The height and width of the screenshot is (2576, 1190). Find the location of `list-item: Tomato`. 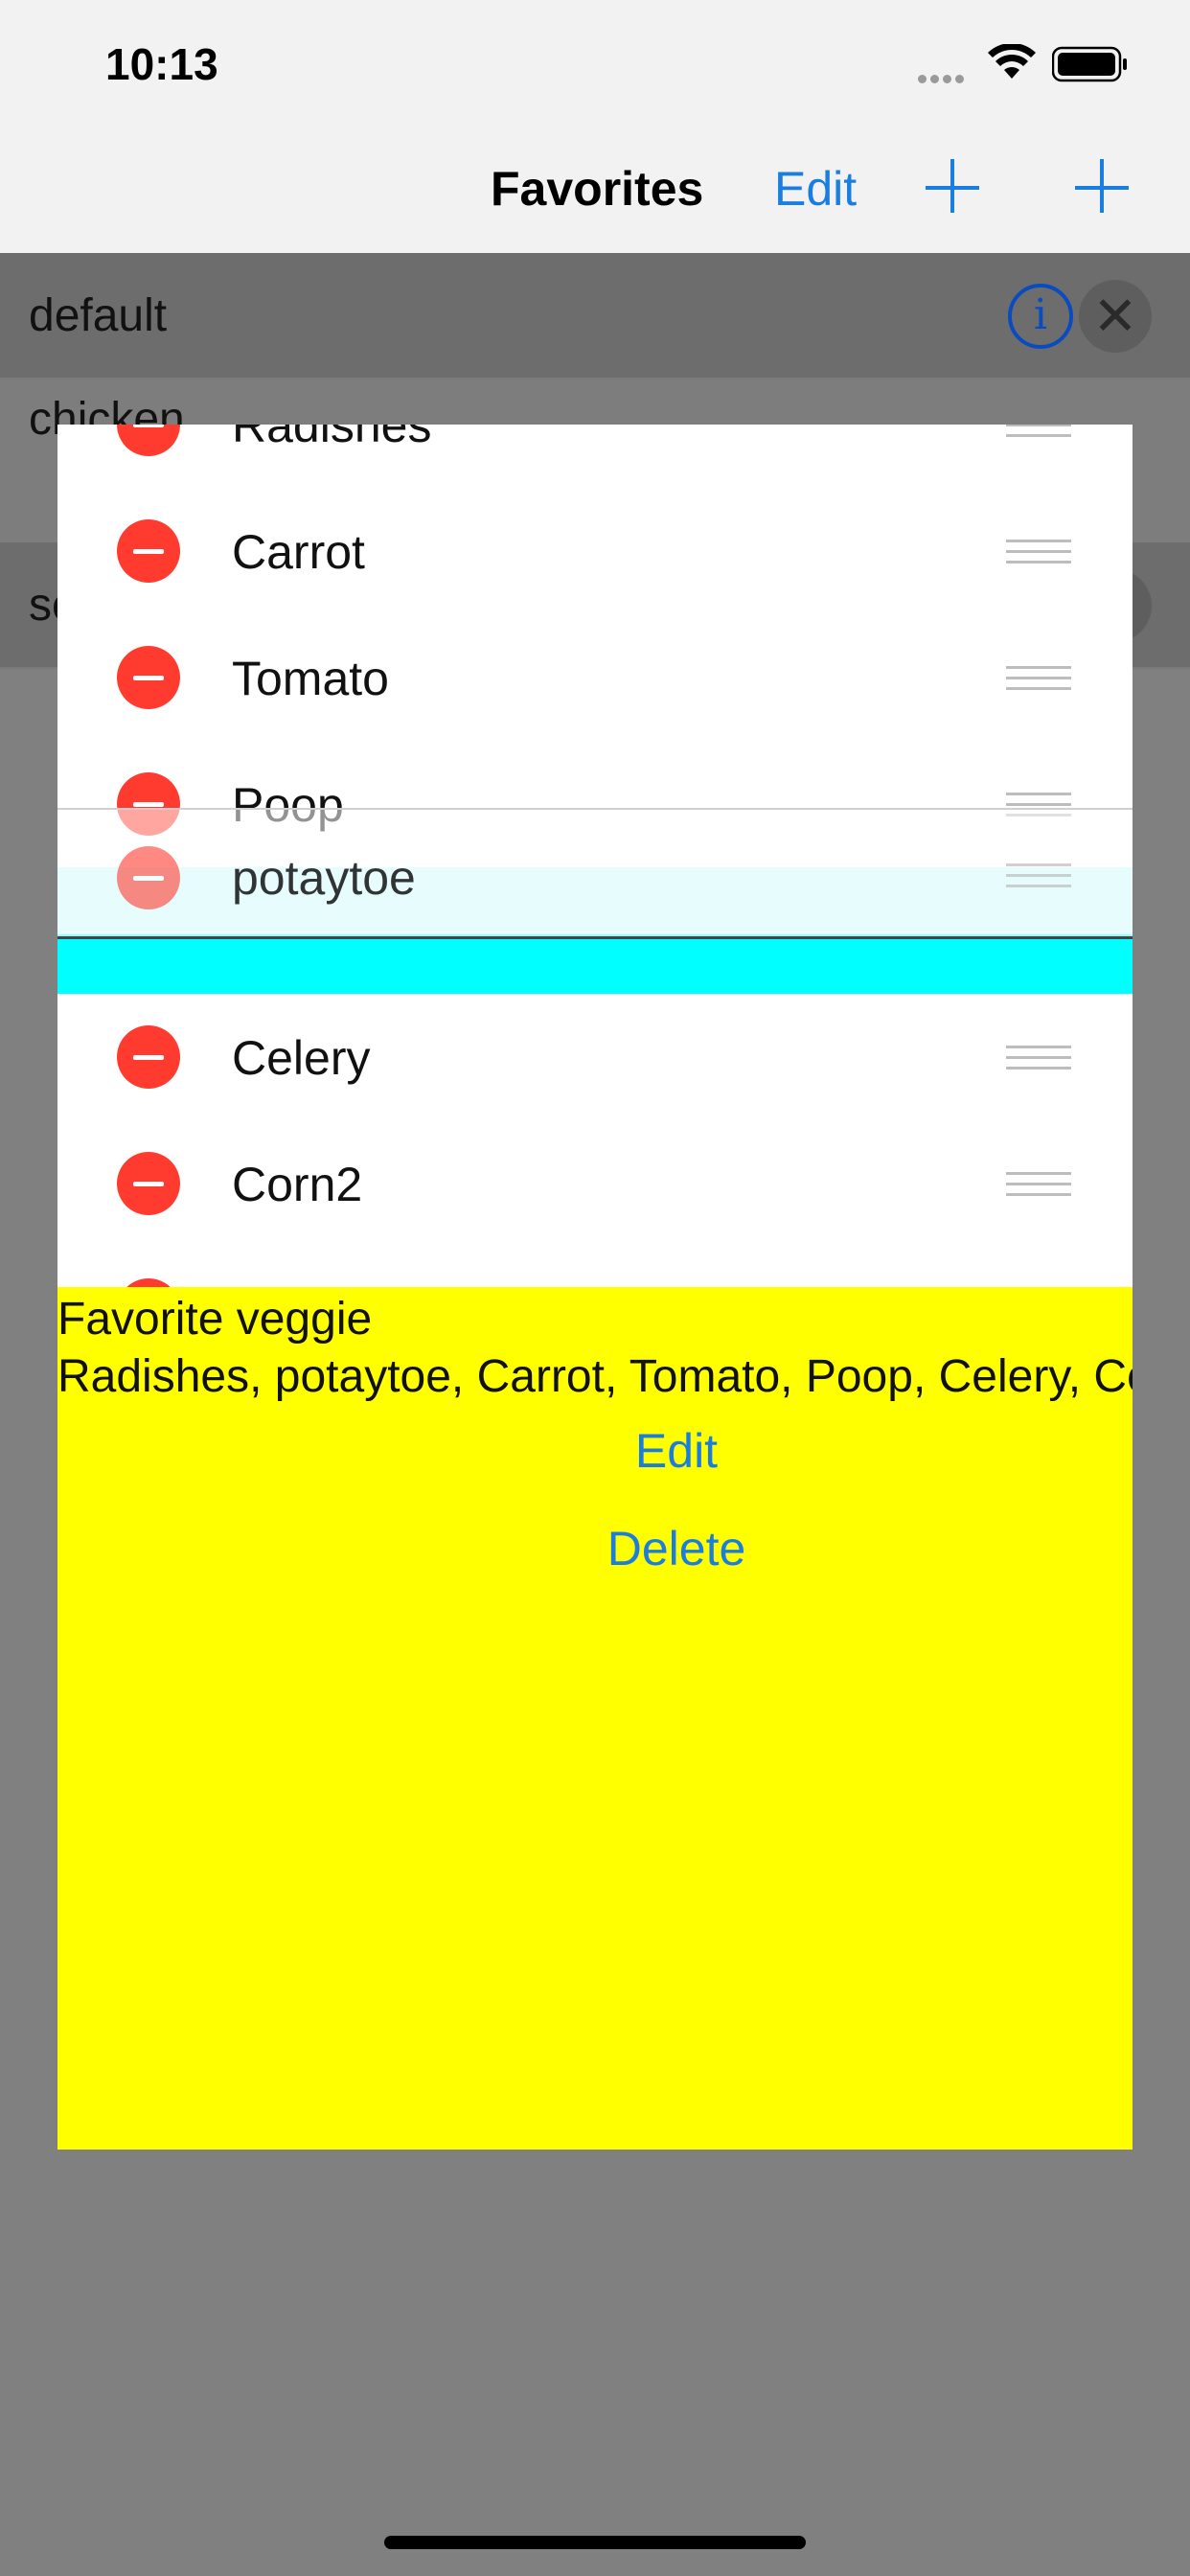

list-item: Tomato is located at coordinates (595, 677).